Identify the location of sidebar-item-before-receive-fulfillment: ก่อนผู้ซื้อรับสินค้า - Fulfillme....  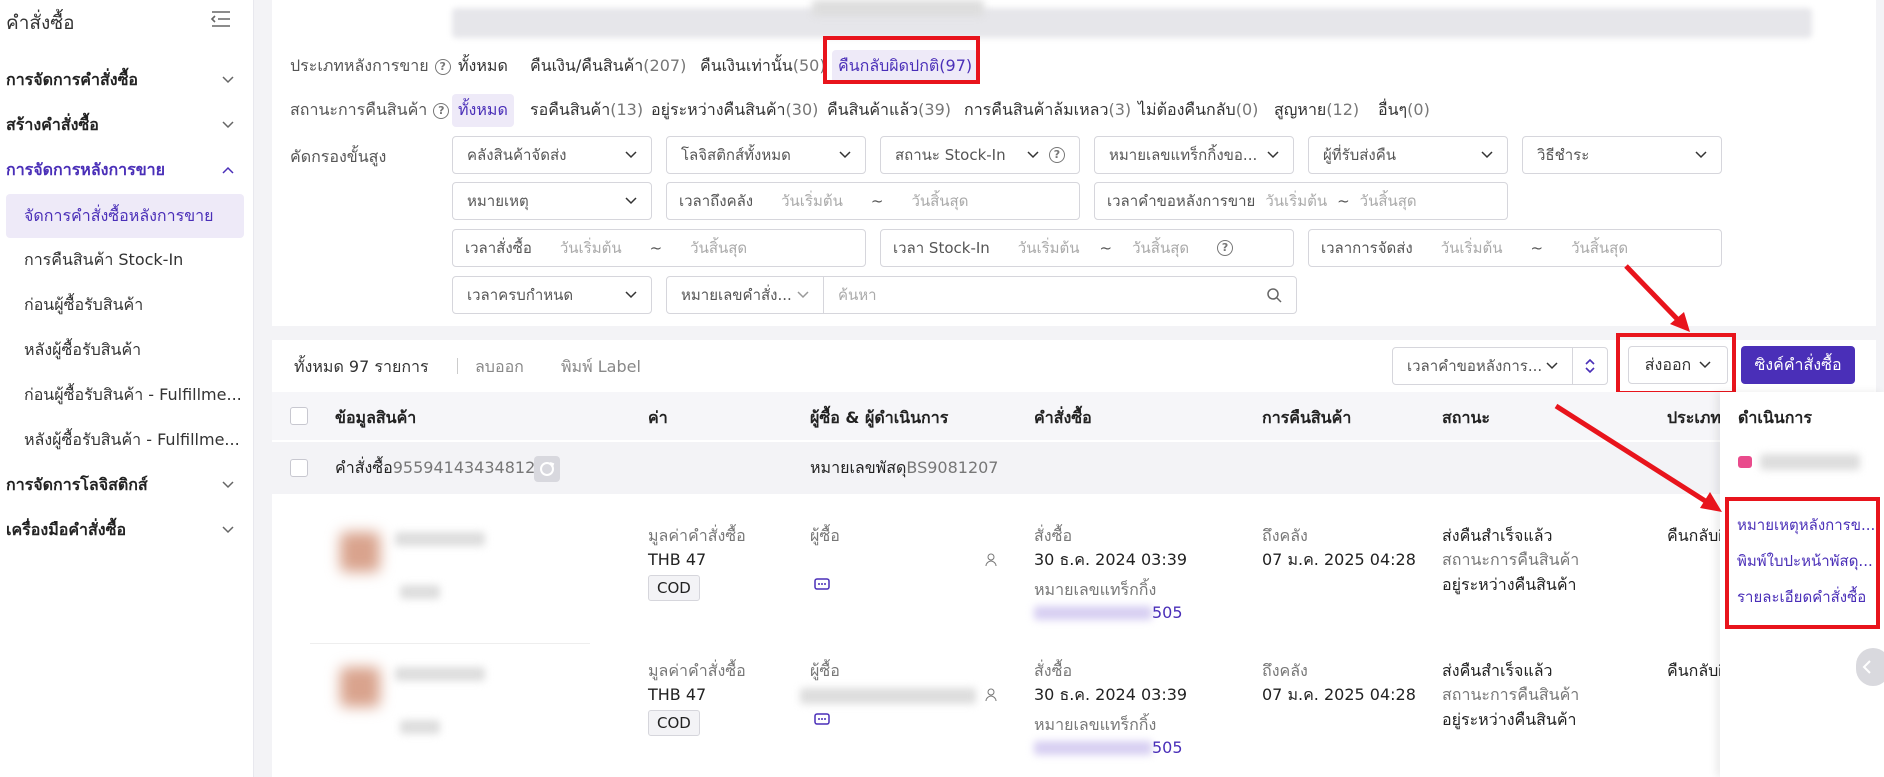
(125, 395).